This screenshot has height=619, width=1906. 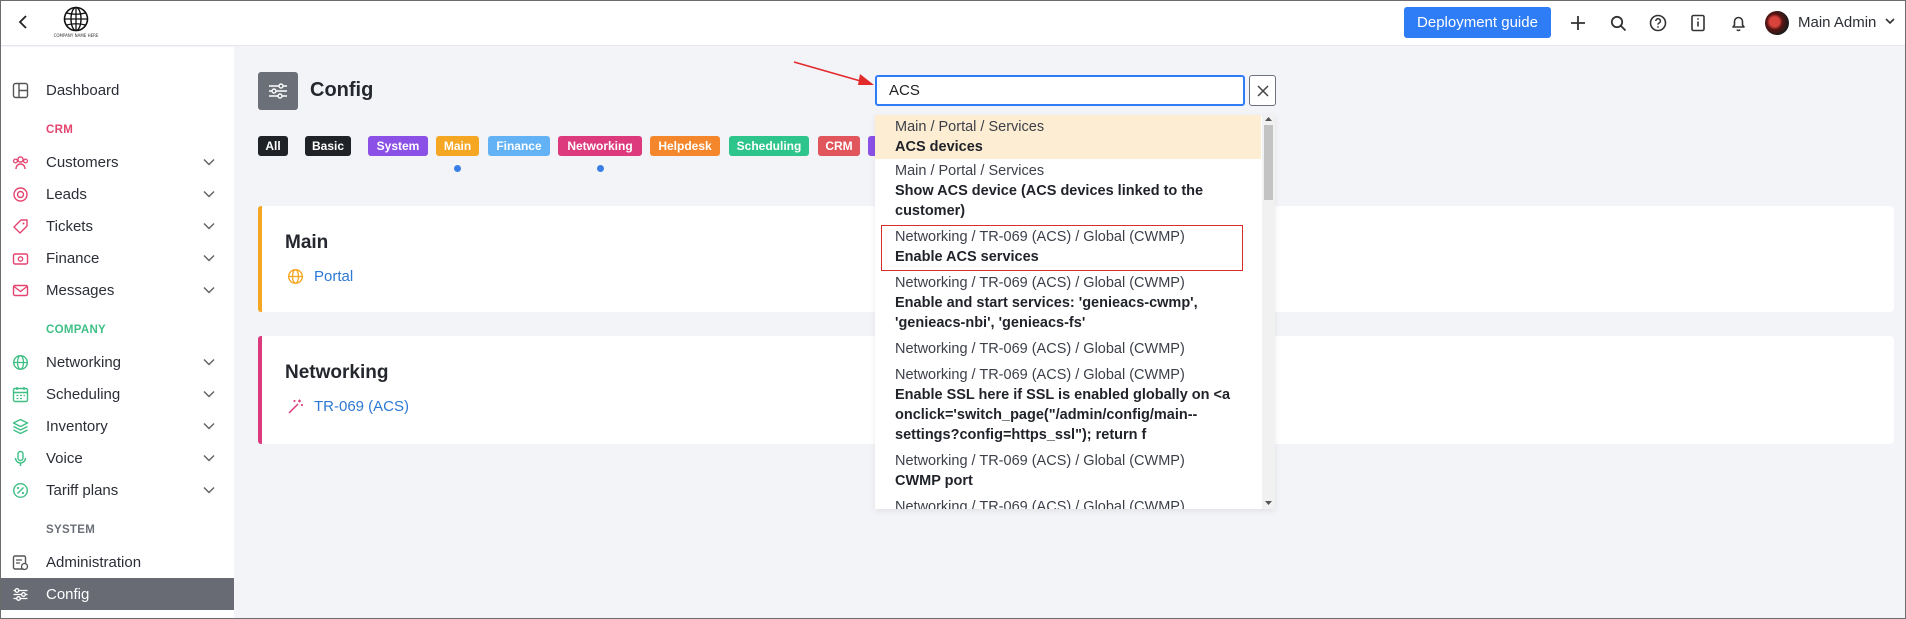 I want to click on close-icon, so click(x=1262, y=90).